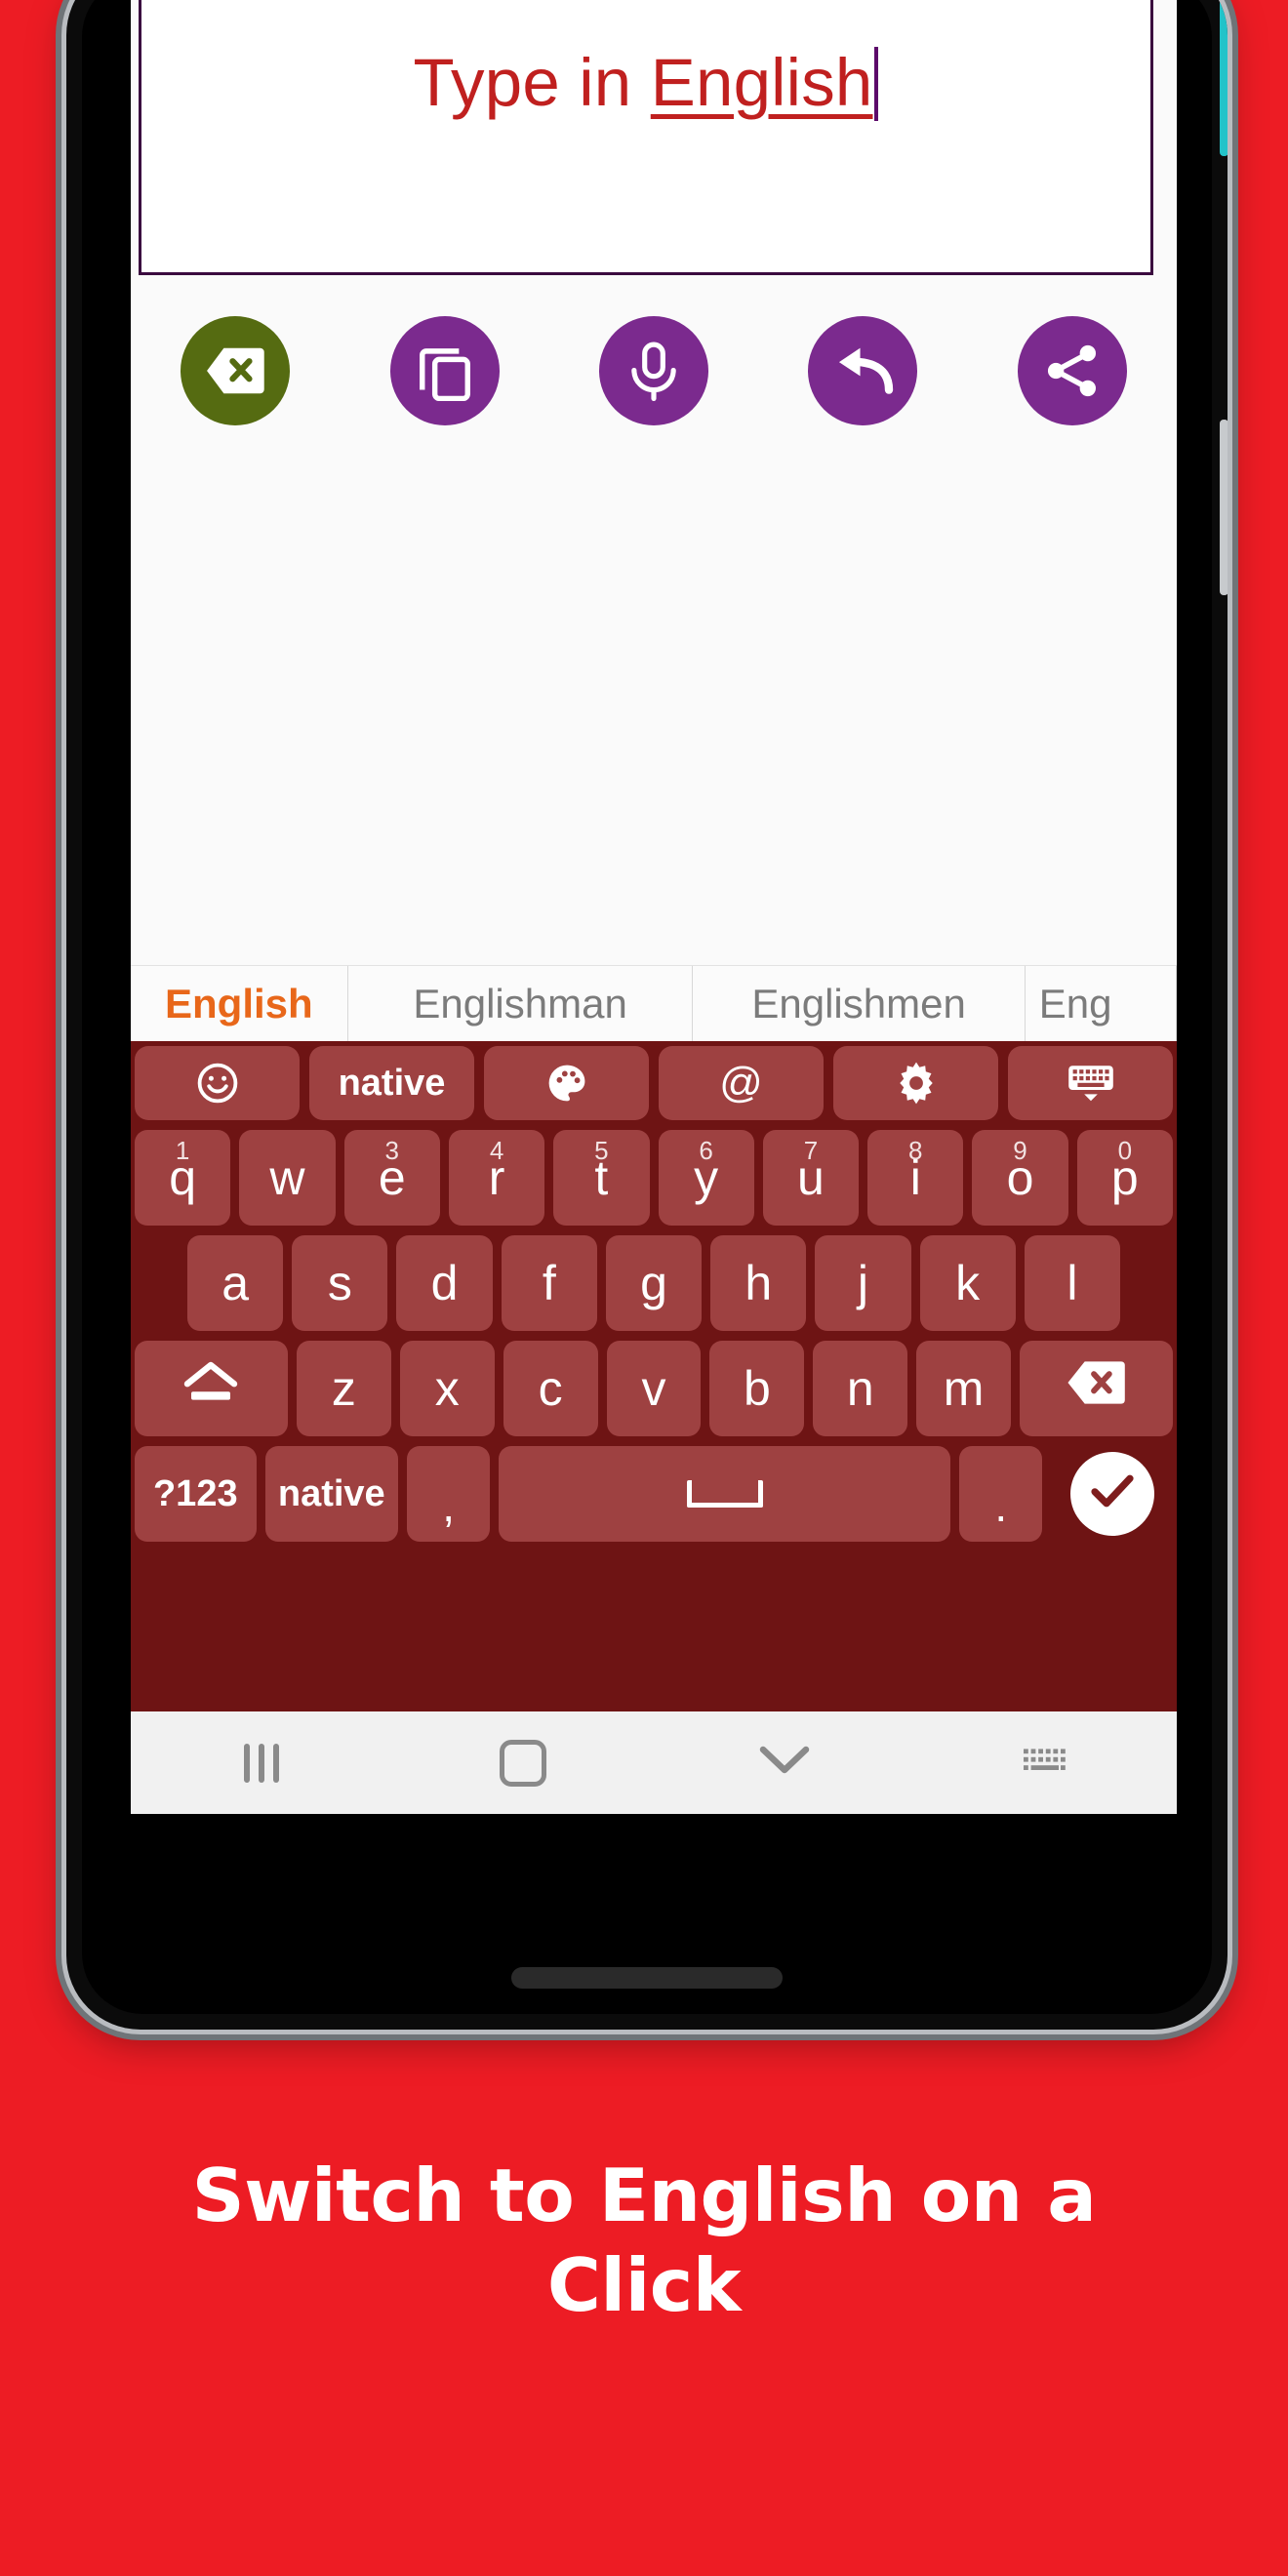  I want to click on shift-icon, so click(210, 1388).